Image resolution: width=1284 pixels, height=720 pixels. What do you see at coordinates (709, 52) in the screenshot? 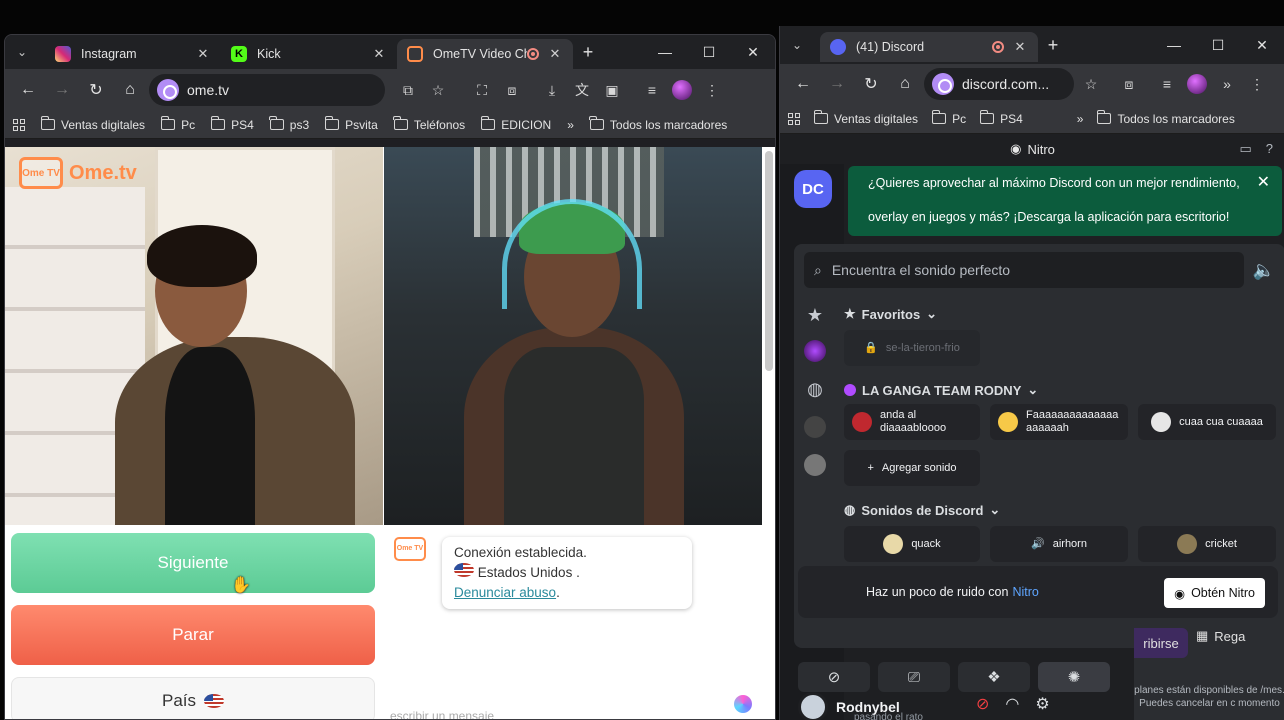
I see `maximize-icon: ☐` at bounding box center [709, 52].